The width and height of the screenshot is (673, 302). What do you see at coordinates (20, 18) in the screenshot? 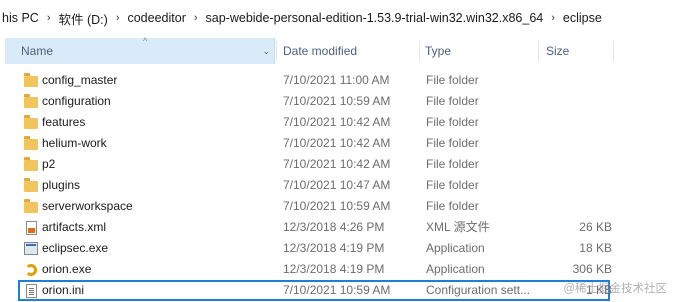
I see `breadcrumb-item: his PC` at bounding box center [20, 18].